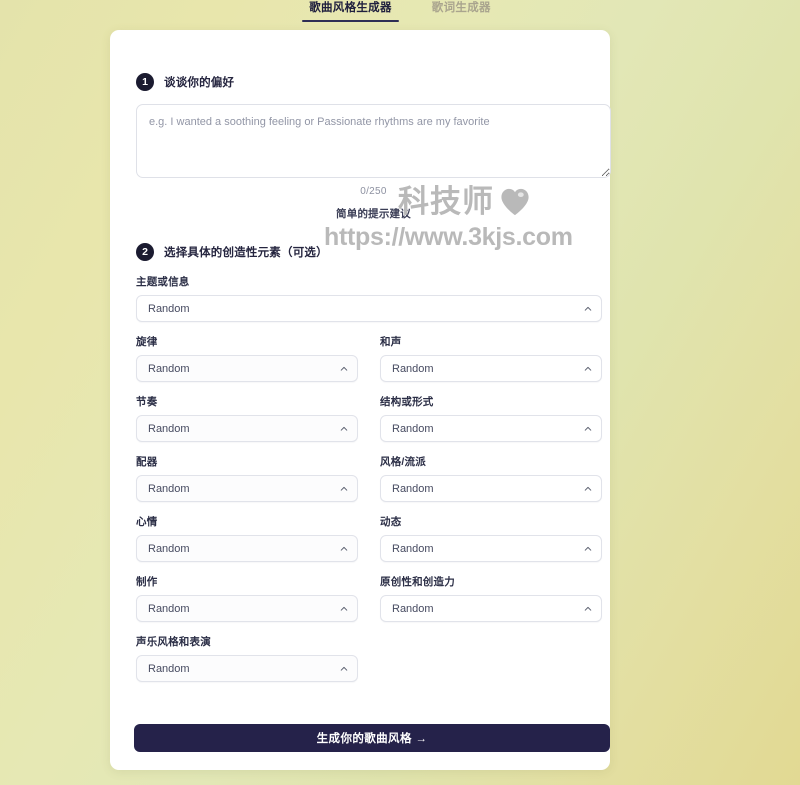 This screenshot has width=800, height=785. Describe the element at coordinates (391, 342) in the screenshot. I see `field-label: 和声` at that location.